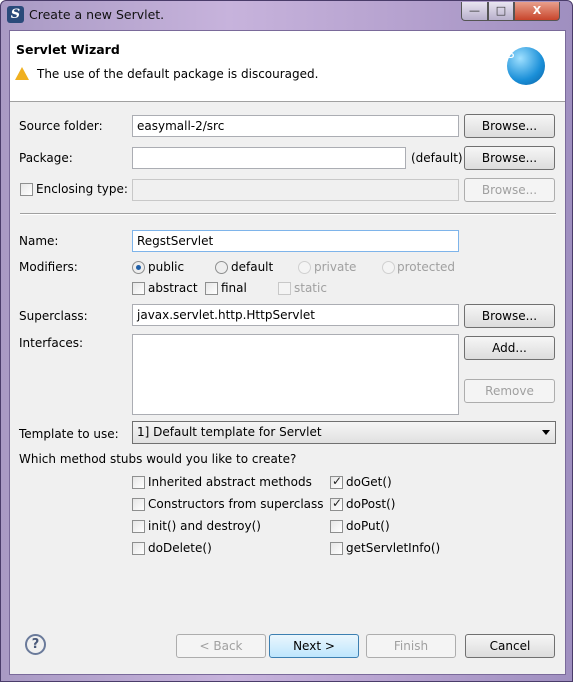  Describe the element at coordinates (269, 158) in the screenshot. I see `package-input` at that location.